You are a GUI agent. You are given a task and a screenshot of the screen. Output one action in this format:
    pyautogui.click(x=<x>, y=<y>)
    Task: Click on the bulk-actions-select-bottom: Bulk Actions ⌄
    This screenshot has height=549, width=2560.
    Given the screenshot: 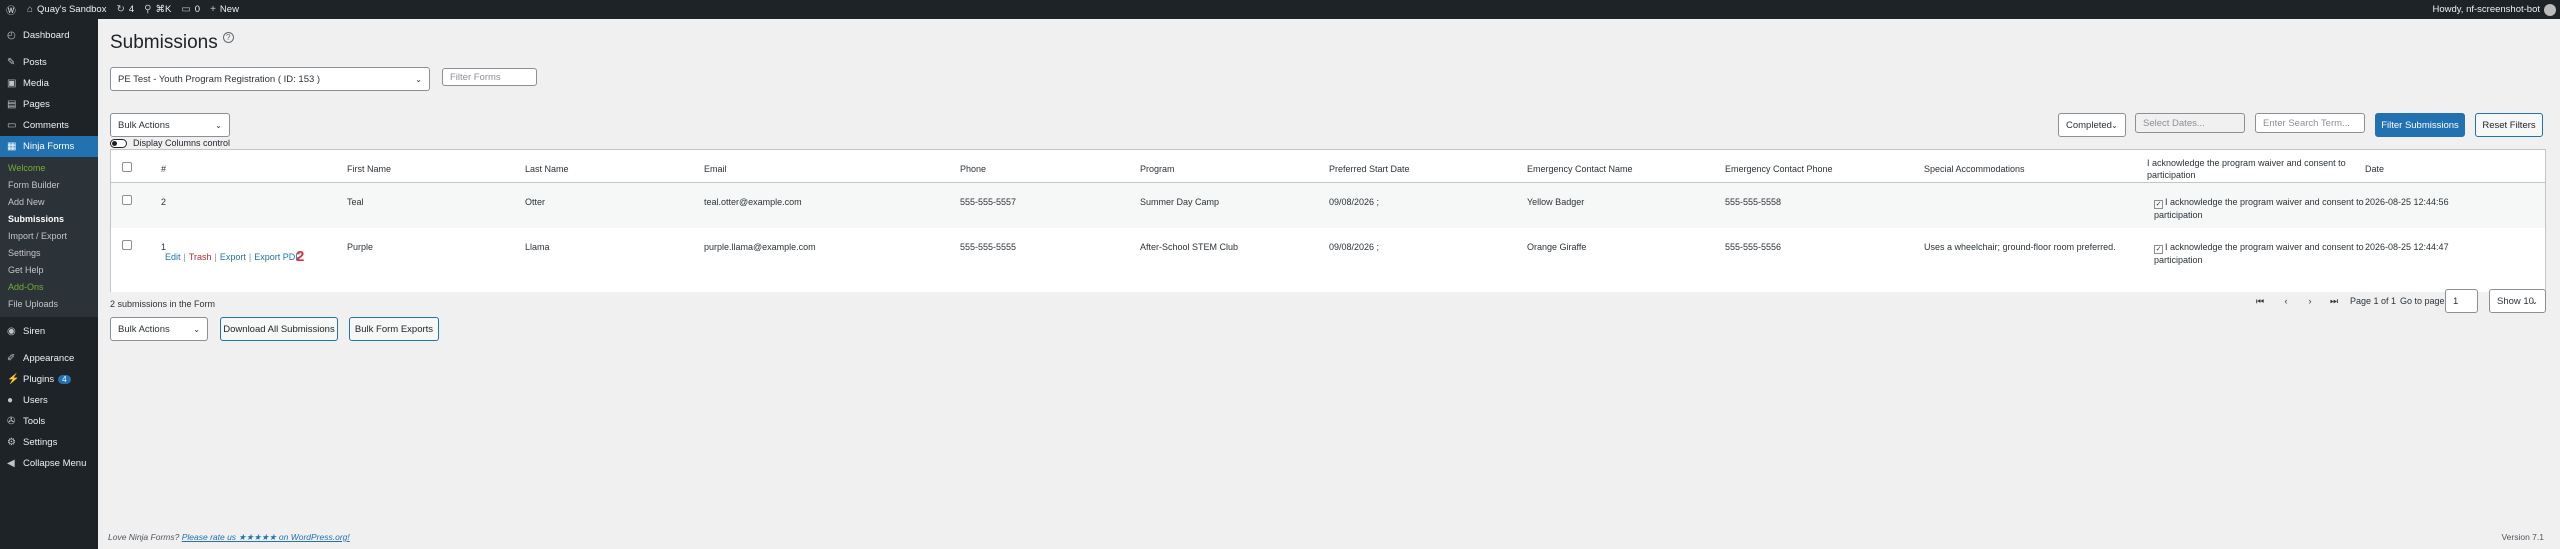 What is the action you would take?
    pyautogui.click(x=159, y=329)
    